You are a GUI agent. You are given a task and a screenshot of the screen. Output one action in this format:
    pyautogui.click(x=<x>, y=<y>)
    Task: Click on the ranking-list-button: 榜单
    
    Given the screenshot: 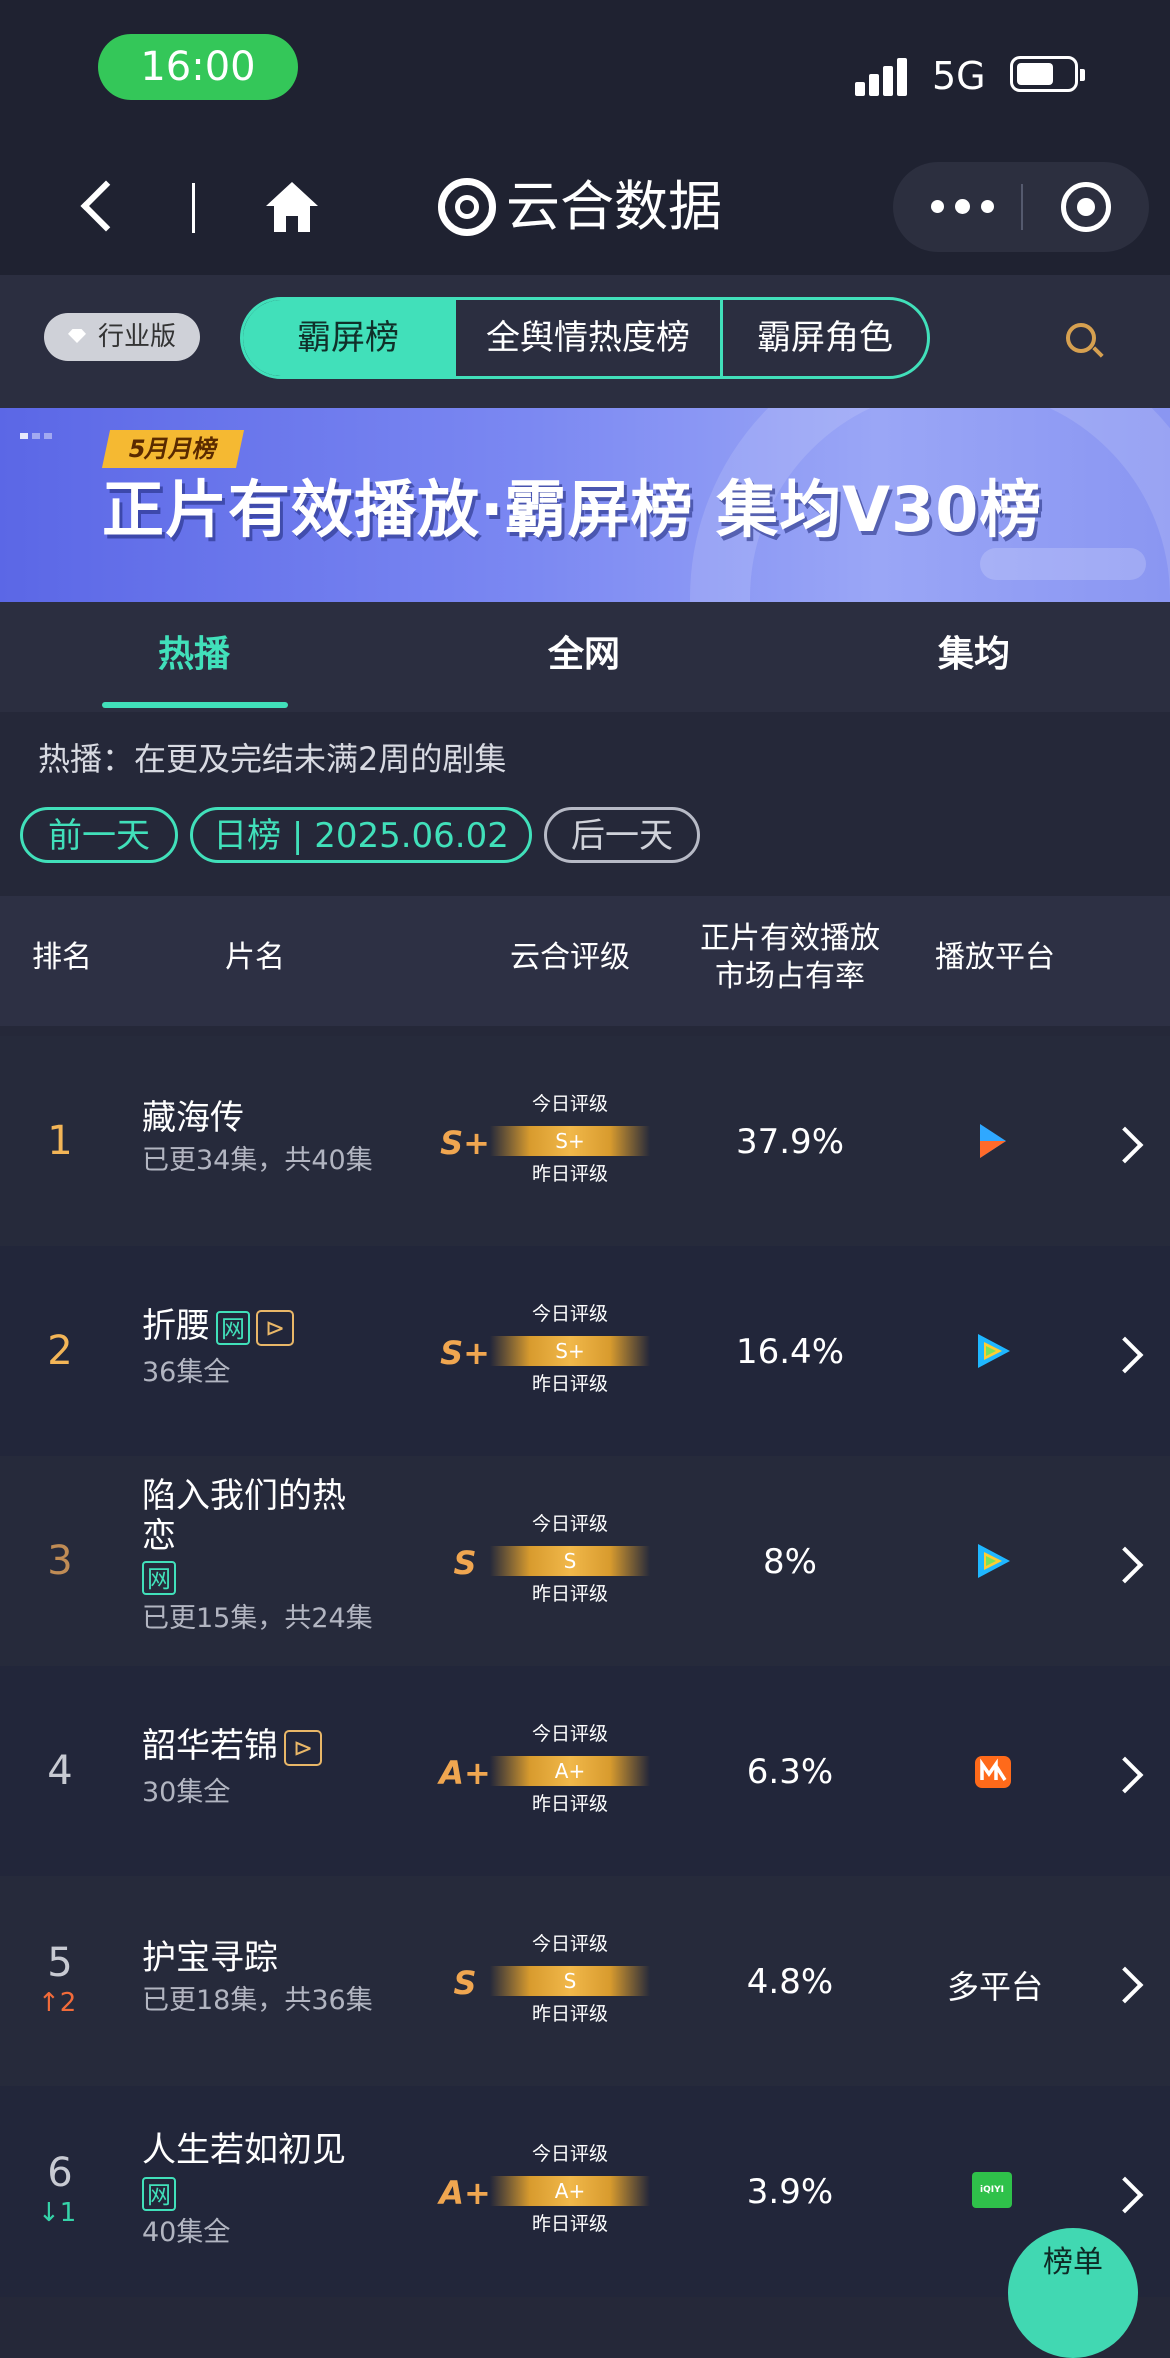 What is the action you would take?
    pyautogui.click(x=1073, y=2293)
    